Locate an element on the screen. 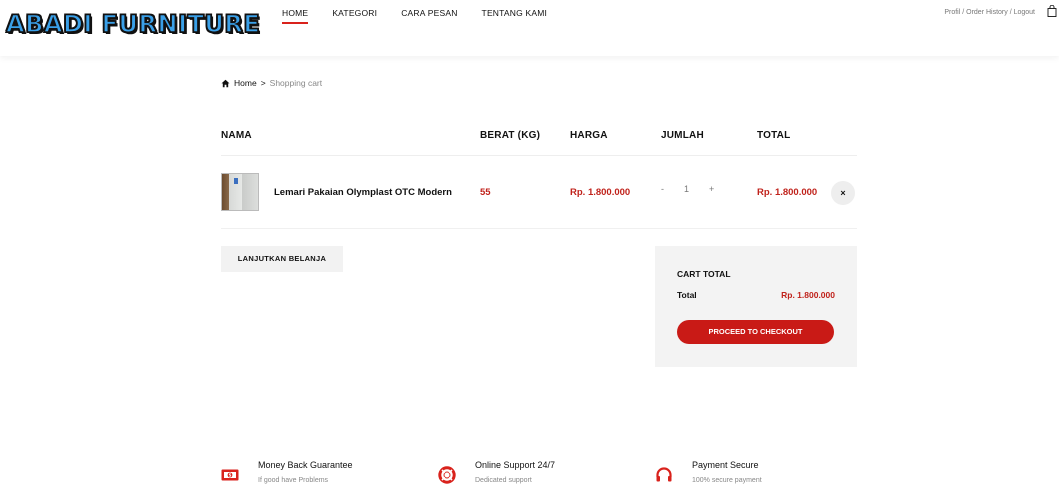 This screenshot has height=489, width=1059. qty-value: 1 is located at coordinates (686, 189).